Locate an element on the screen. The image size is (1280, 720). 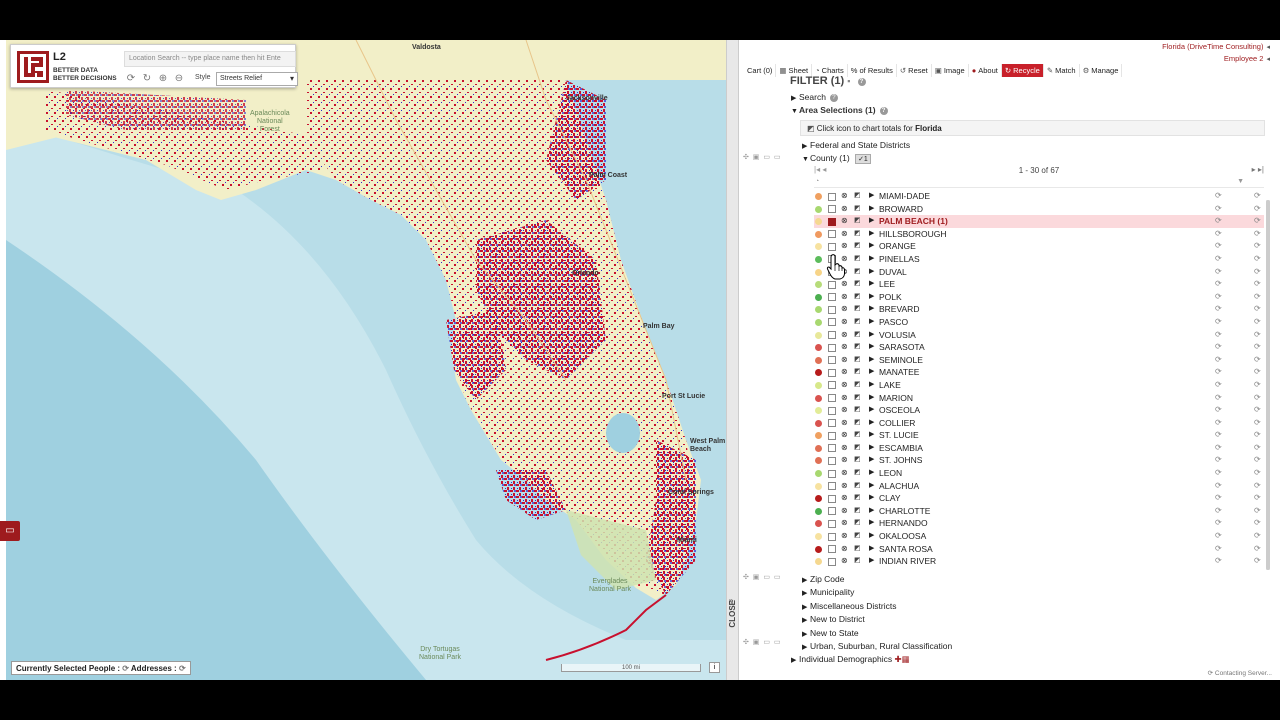
reset-view-icon: ↻ is located at coordinates (147, 79).